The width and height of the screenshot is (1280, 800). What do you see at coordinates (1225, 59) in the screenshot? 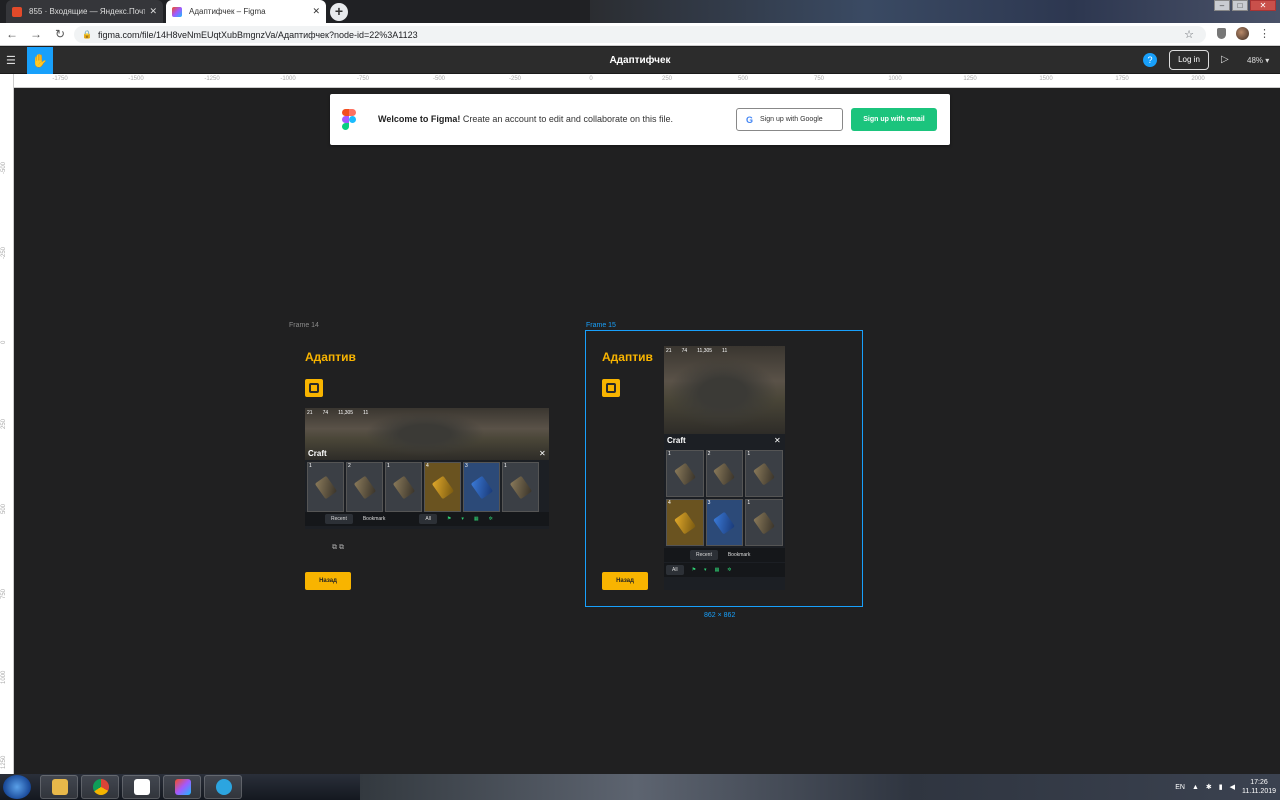
I see `present-icon: ▷` at bounding box center [1225, 59].